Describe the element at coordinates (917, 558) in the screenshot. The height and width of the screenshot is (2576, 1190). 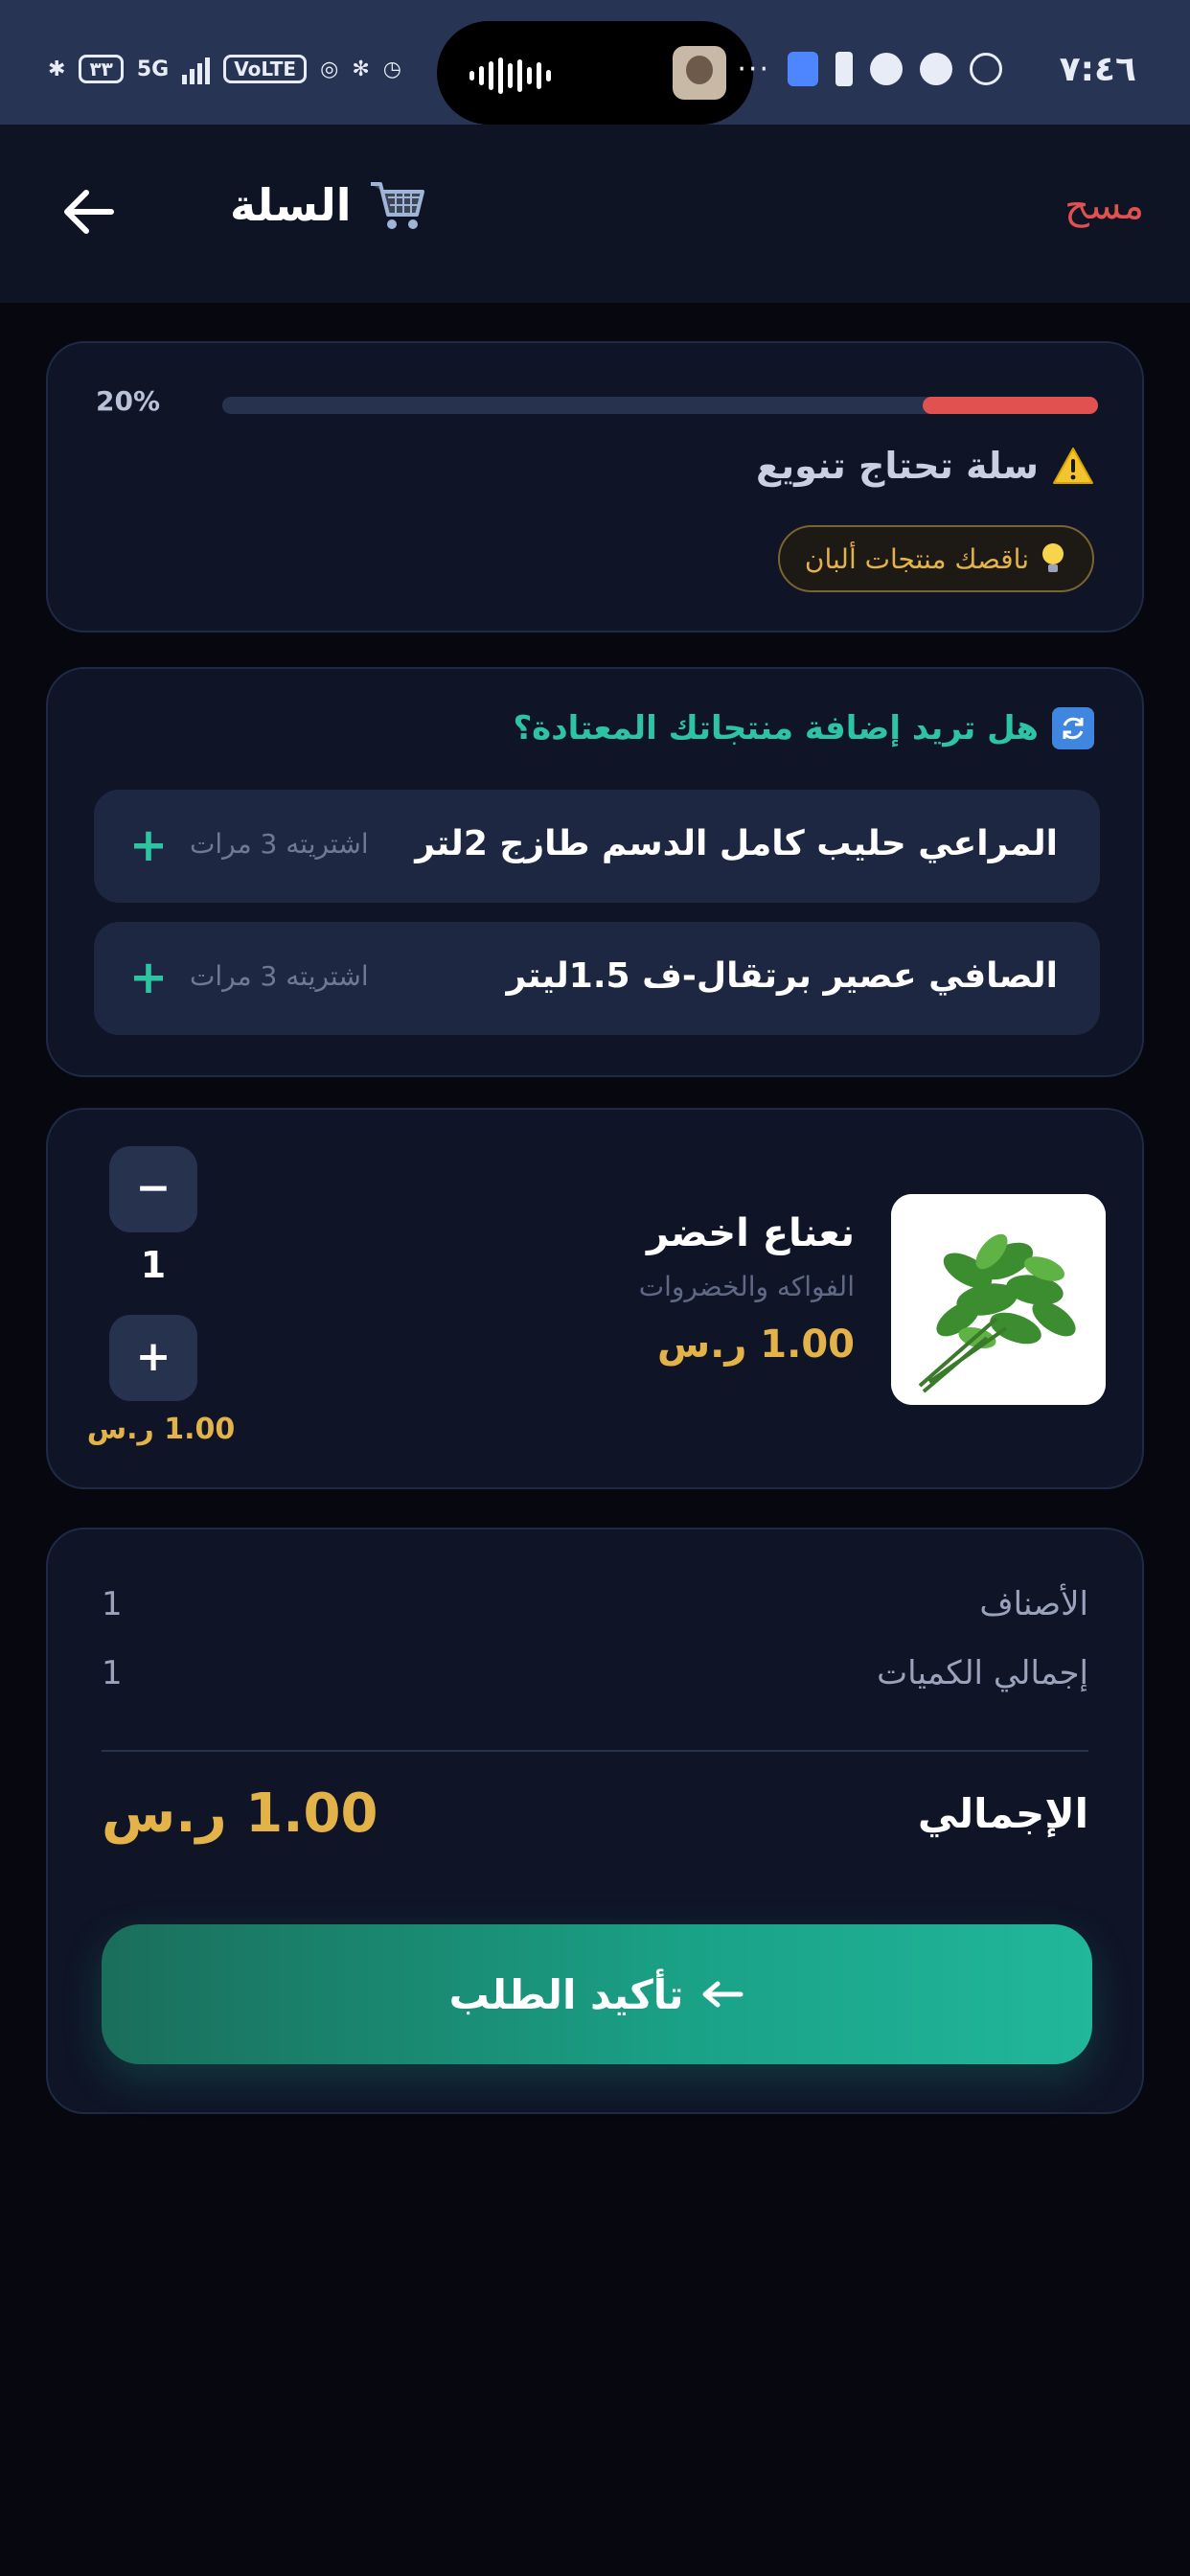
I see `hint-text: ناقصك منتجات ألبان` at that location.